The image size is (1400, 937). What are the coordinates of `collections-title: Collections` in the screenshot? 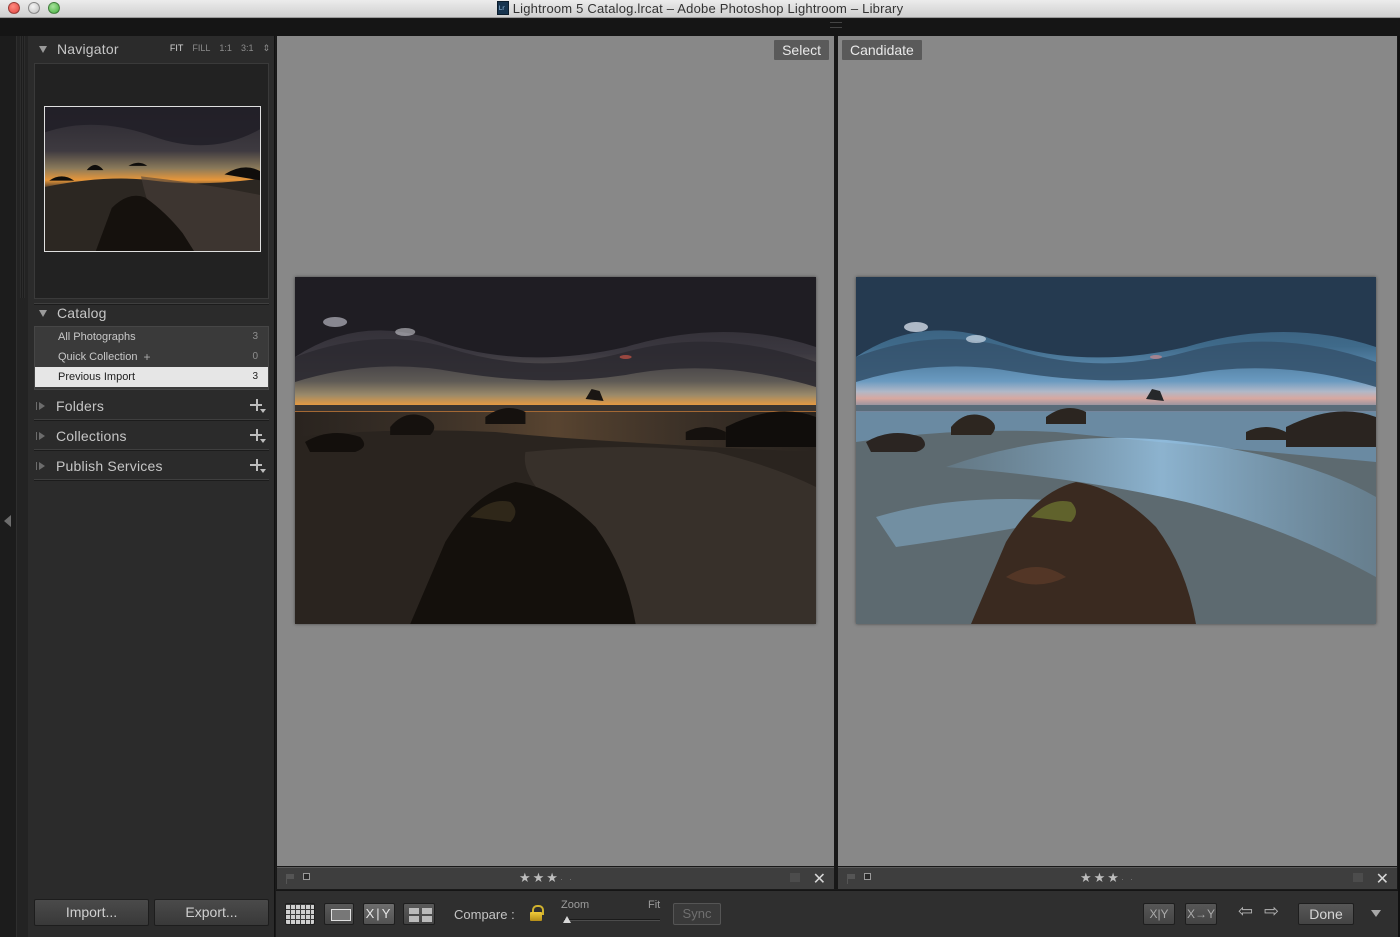 It's located at (91, 436).